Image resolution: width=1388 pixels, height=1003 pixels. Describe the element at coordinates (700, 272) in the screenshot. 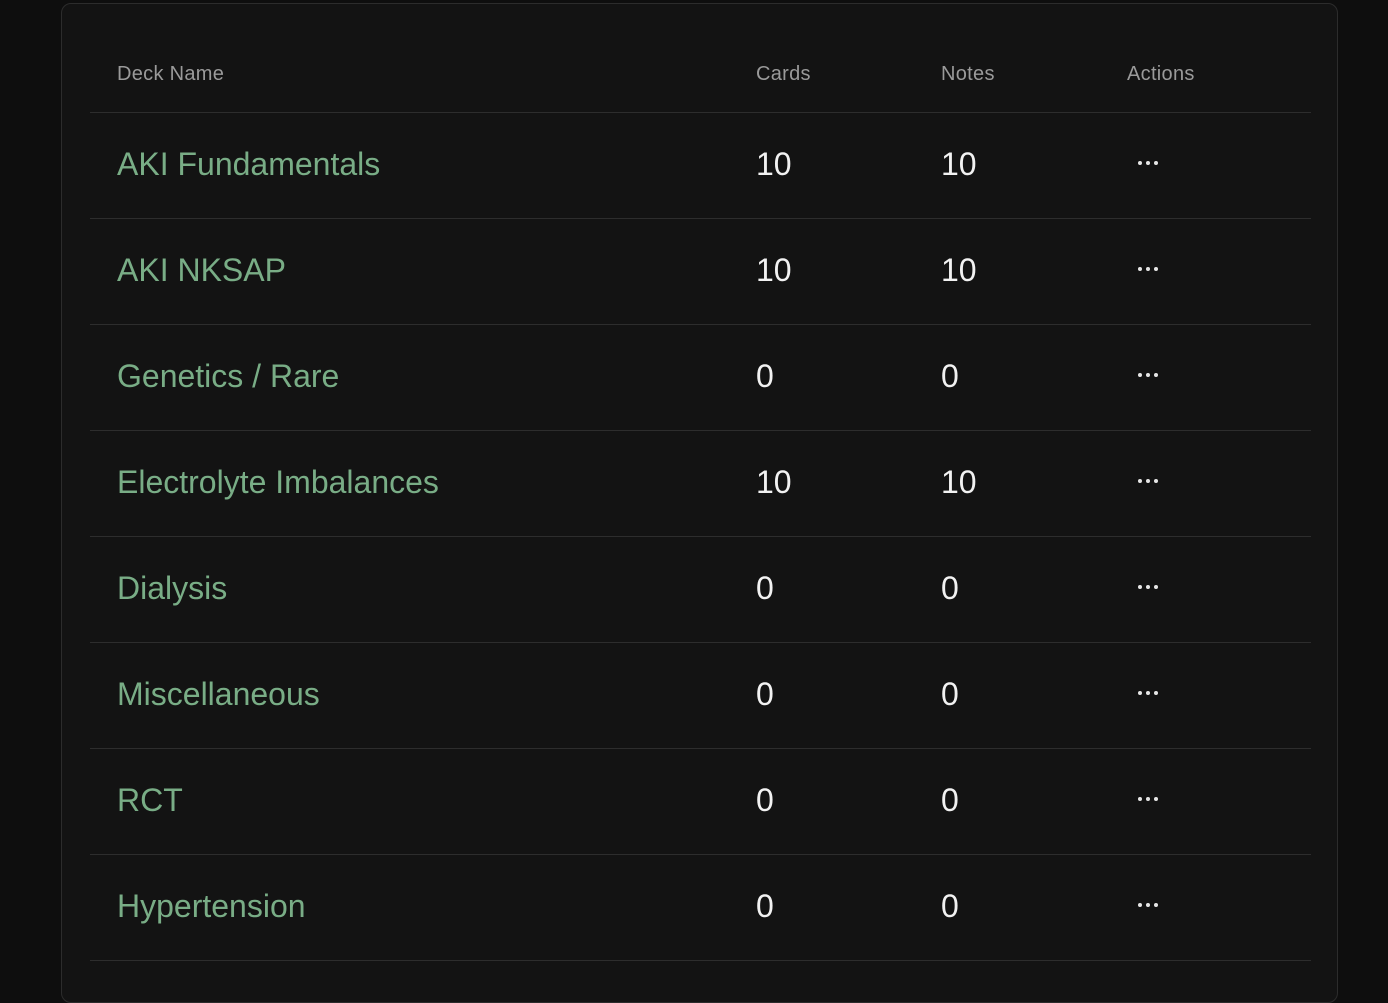

I see `table-row: AKI NKSAP 10 10` at that location.